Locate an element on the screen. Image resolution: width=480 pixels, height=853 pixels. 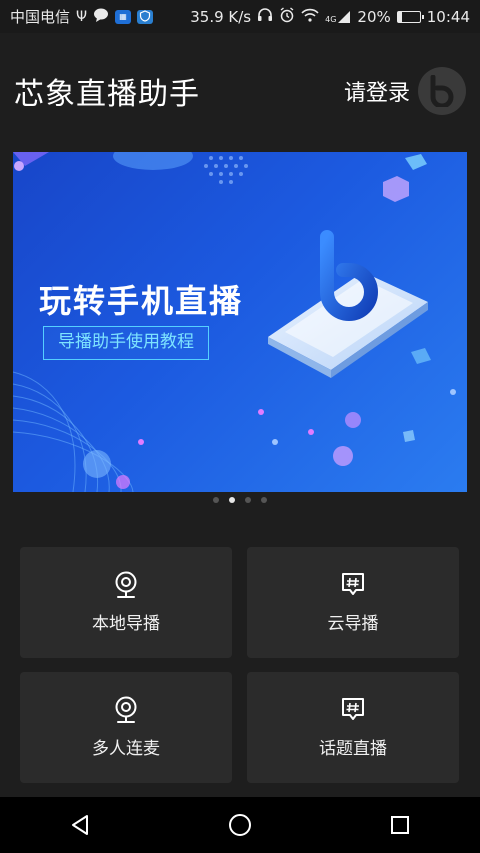
tile-multi-connect: 多人连麦 is located at coordinates (126, 727).